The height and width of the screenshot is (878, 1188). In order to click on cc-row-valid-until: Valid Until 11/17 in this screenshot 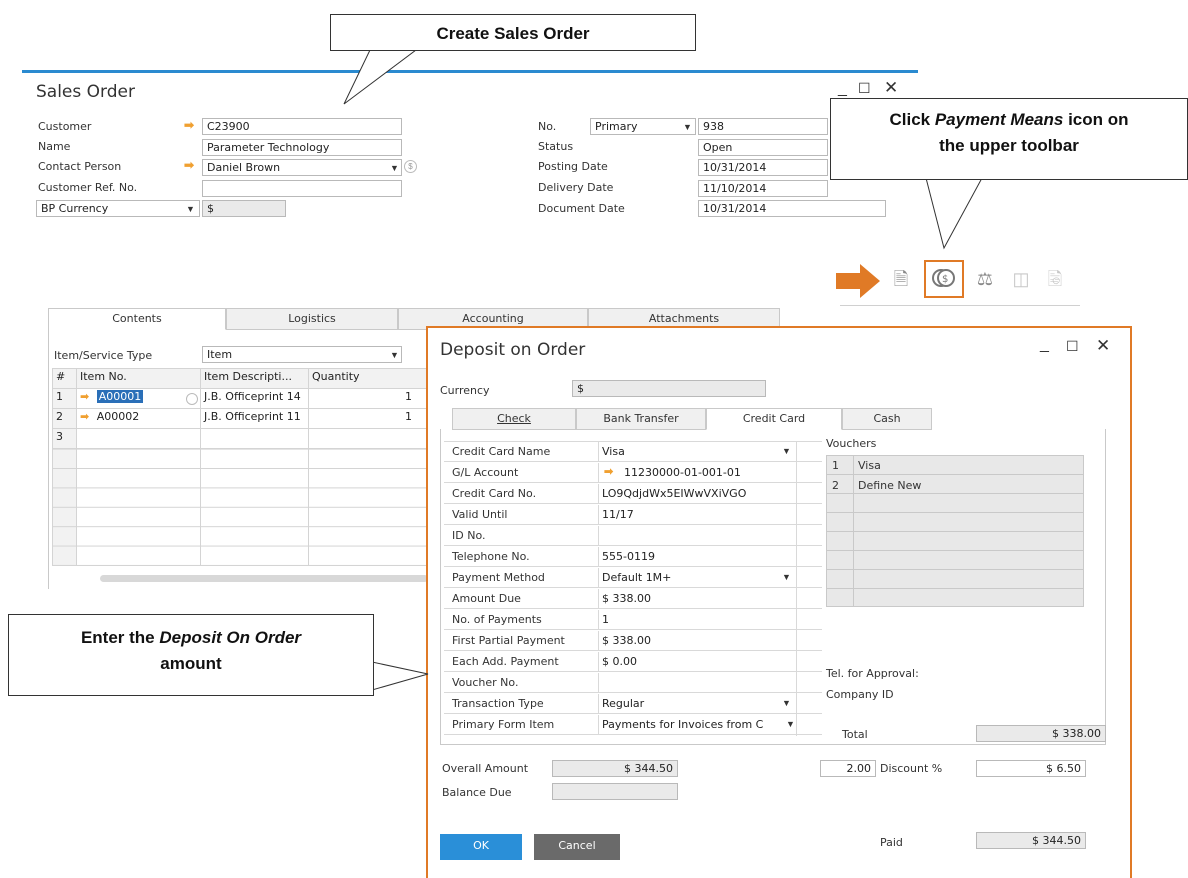, I will do `click(633, 515)`.